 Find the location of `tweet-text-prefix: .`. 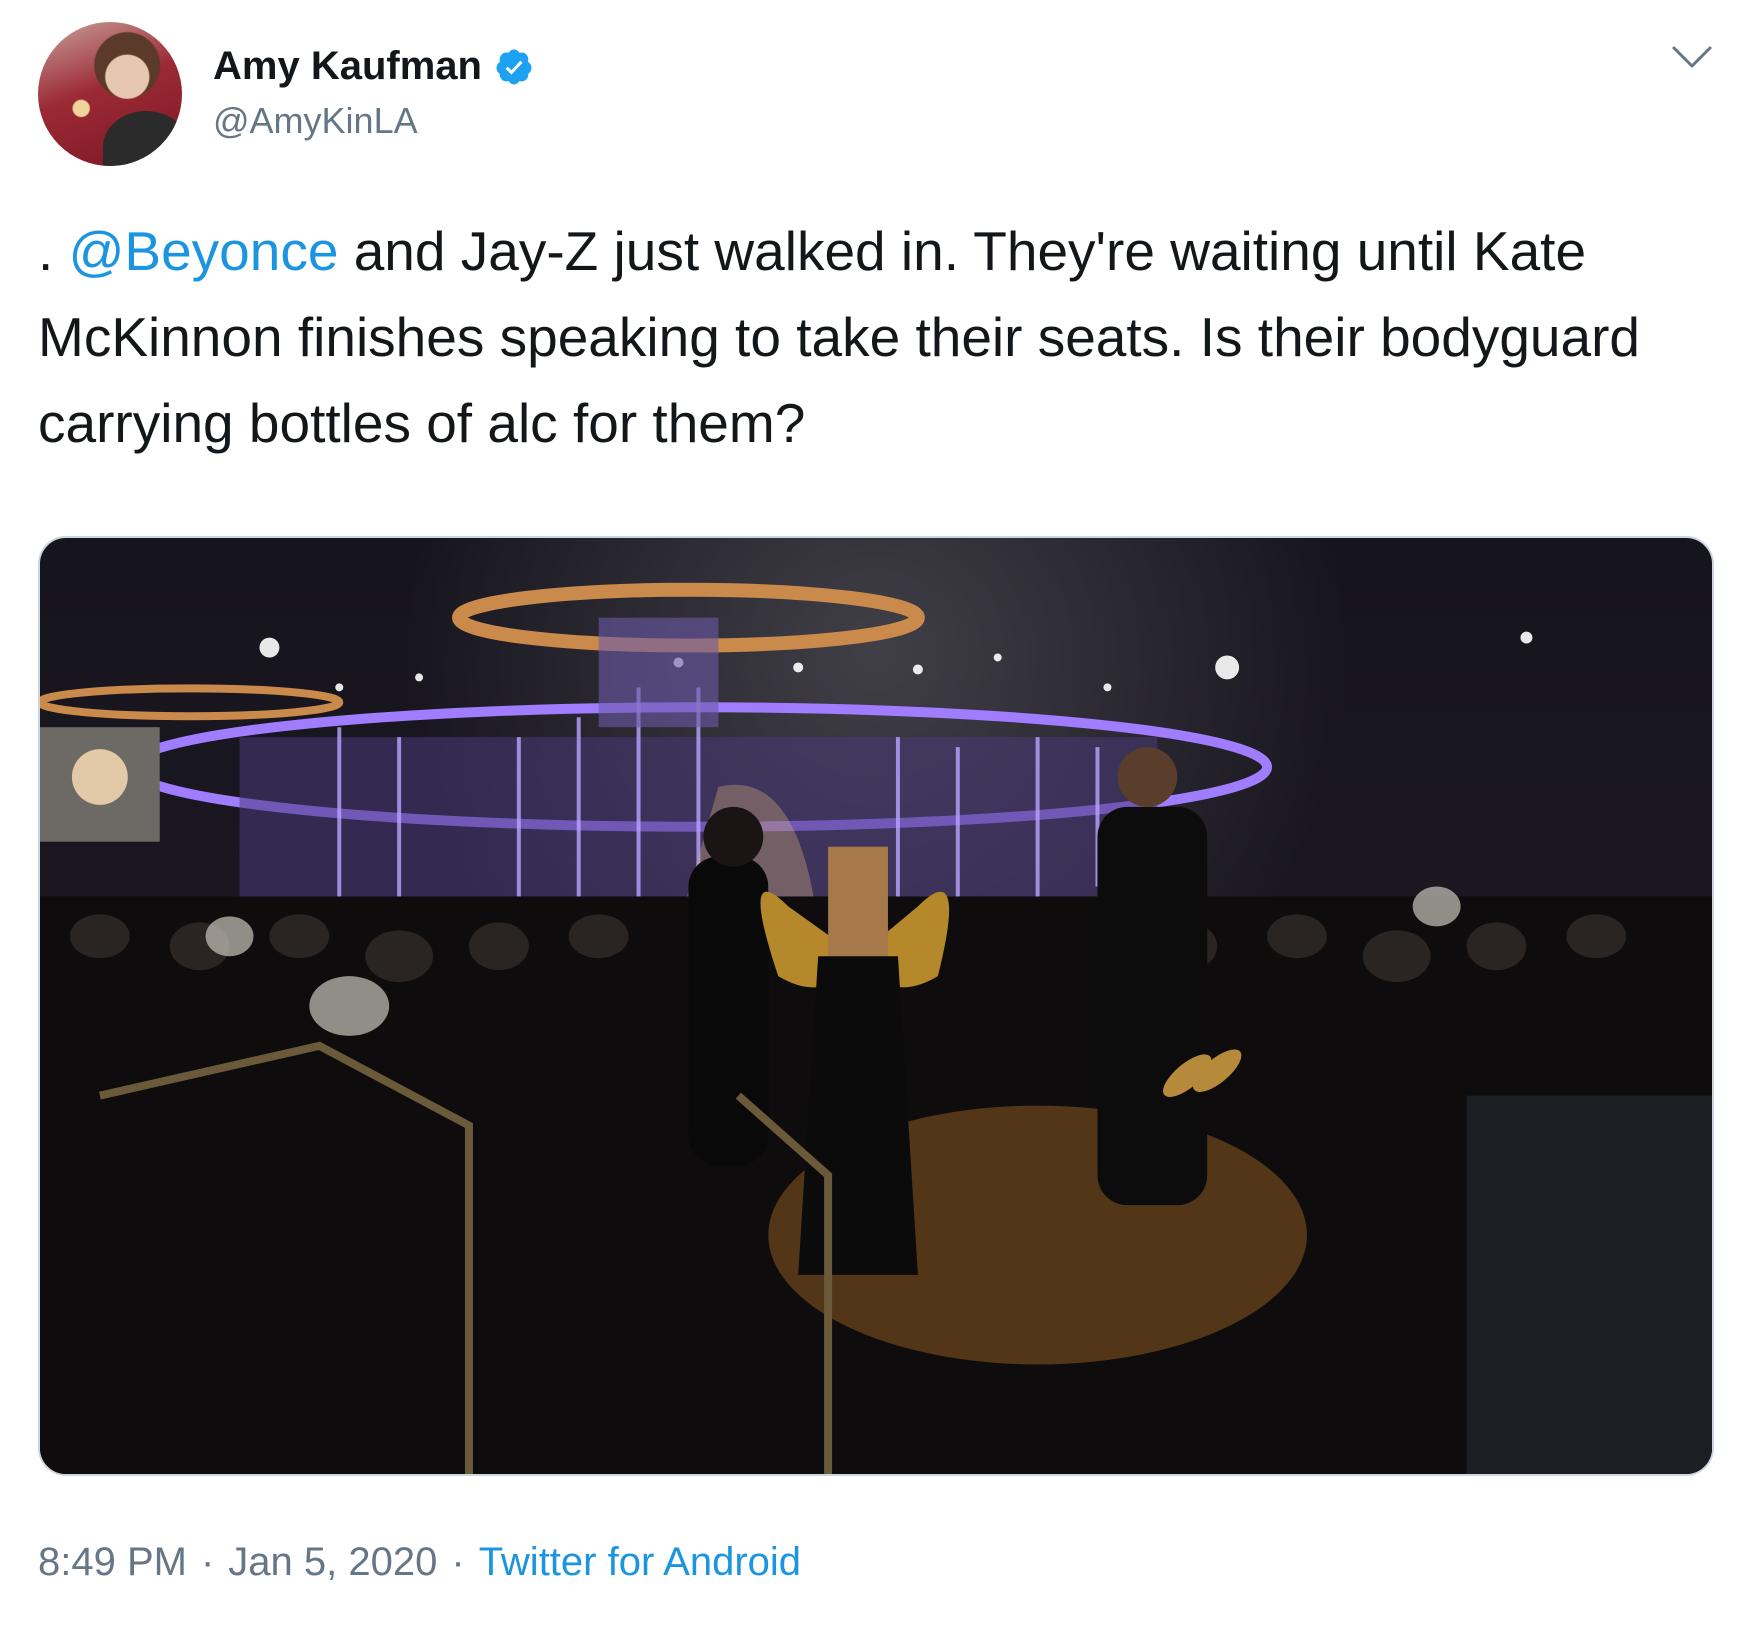

tweet-text-prefix: . is located at coordinates (53, 251).